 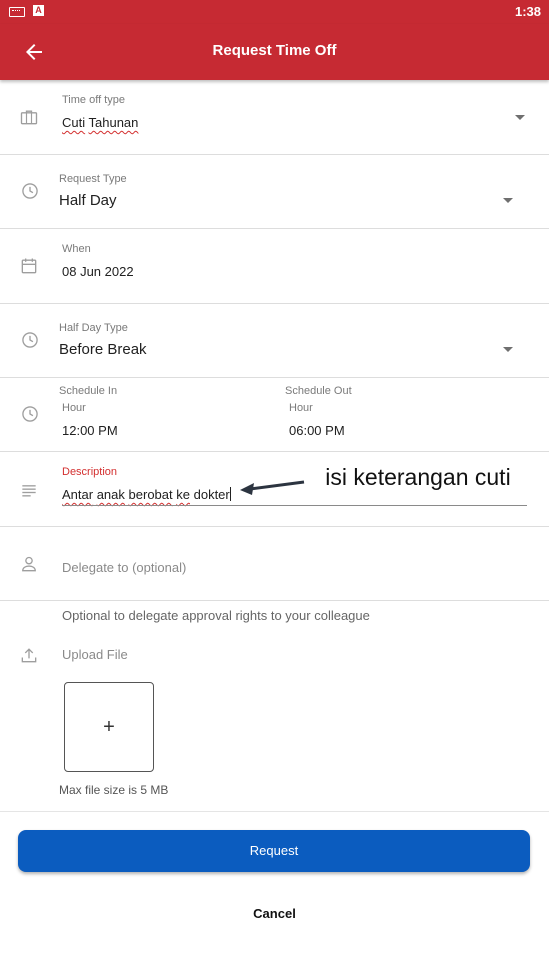 I want to click on request-type-field: Request Type Half Day, so click(x=274, y=192).